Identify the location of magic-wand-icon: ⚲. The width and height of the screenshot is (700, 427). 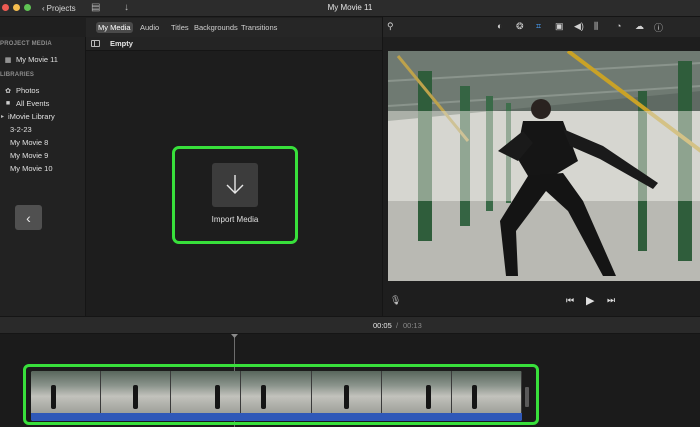
(390, 26).